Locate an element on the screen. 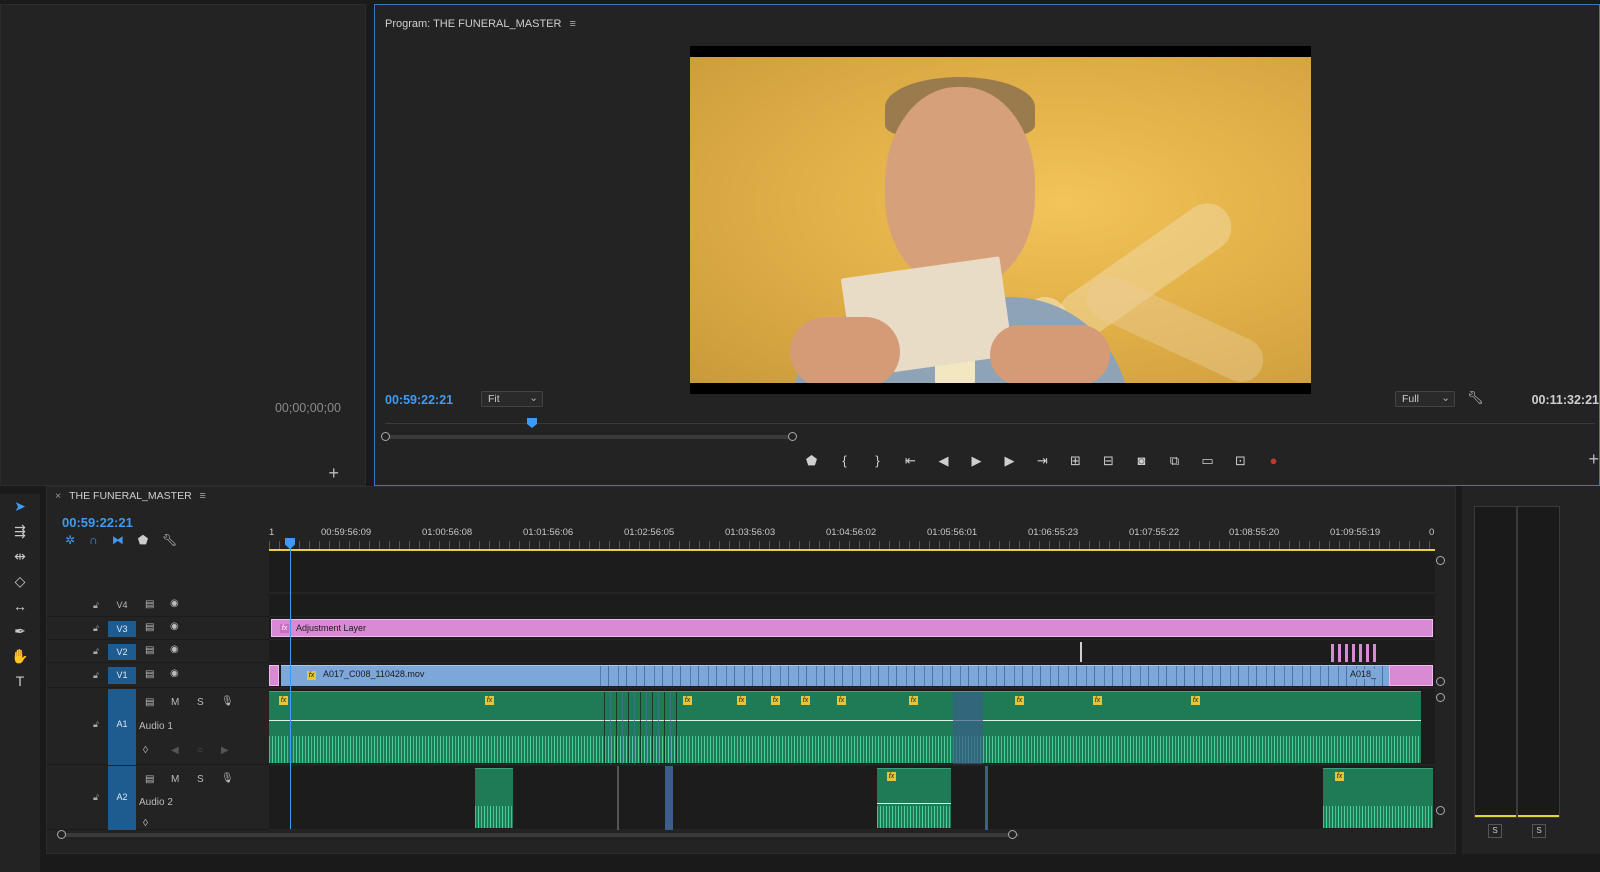 The image size is (1600, 872). a2-audio-clip: fx is located at coordinates (914, 798).